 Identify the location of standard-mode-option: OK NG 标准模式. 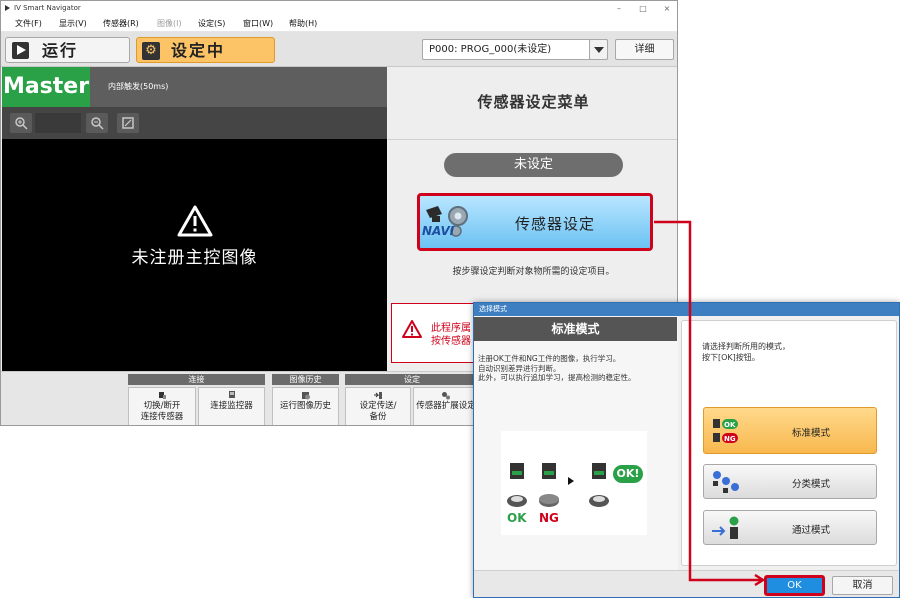
(790, 430).